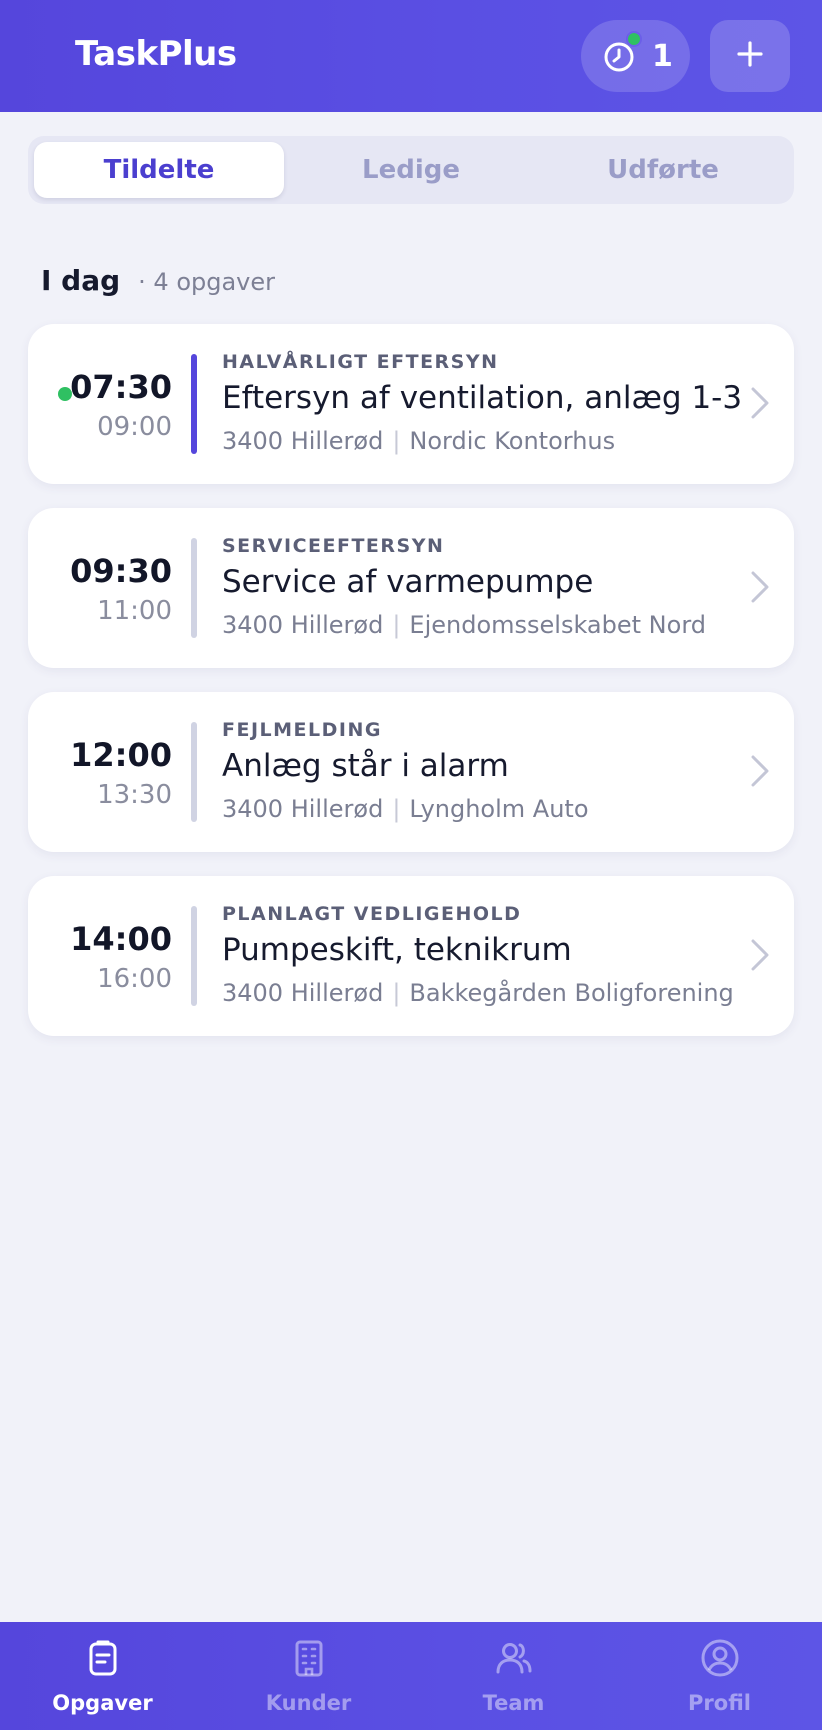 The height and width of the screenshot is (1730, 822). I want to click on task-start-time: 14:00, so click(121, 939).